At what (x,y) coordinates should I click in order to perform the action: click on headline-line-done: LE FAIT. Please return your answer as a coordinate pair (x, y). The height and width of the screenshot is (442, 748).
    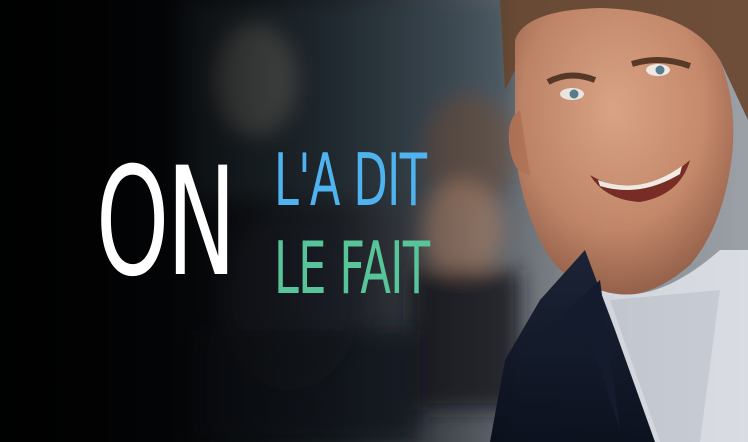
    Looking at the image, I should click on (352, 268).